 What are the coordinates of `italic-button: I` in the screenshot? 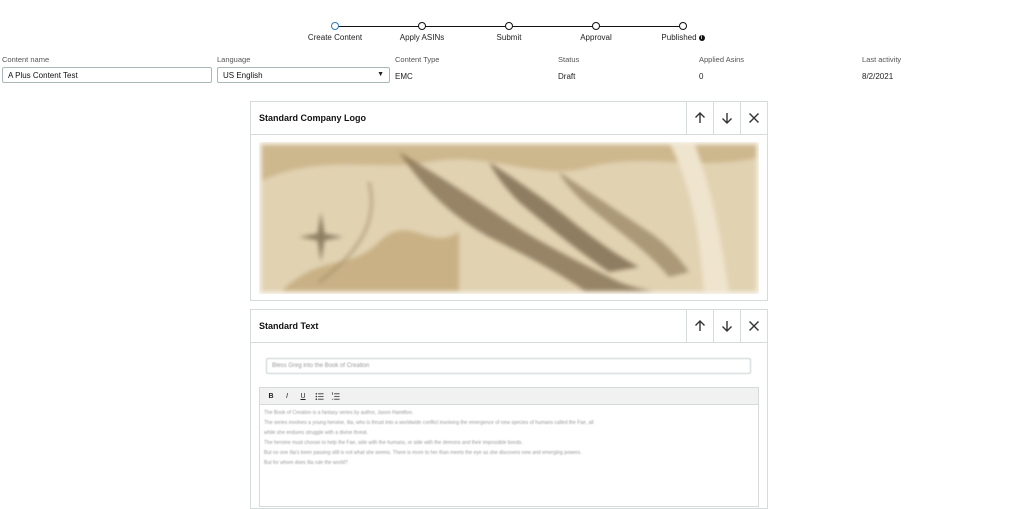 It's located at (287, 396).